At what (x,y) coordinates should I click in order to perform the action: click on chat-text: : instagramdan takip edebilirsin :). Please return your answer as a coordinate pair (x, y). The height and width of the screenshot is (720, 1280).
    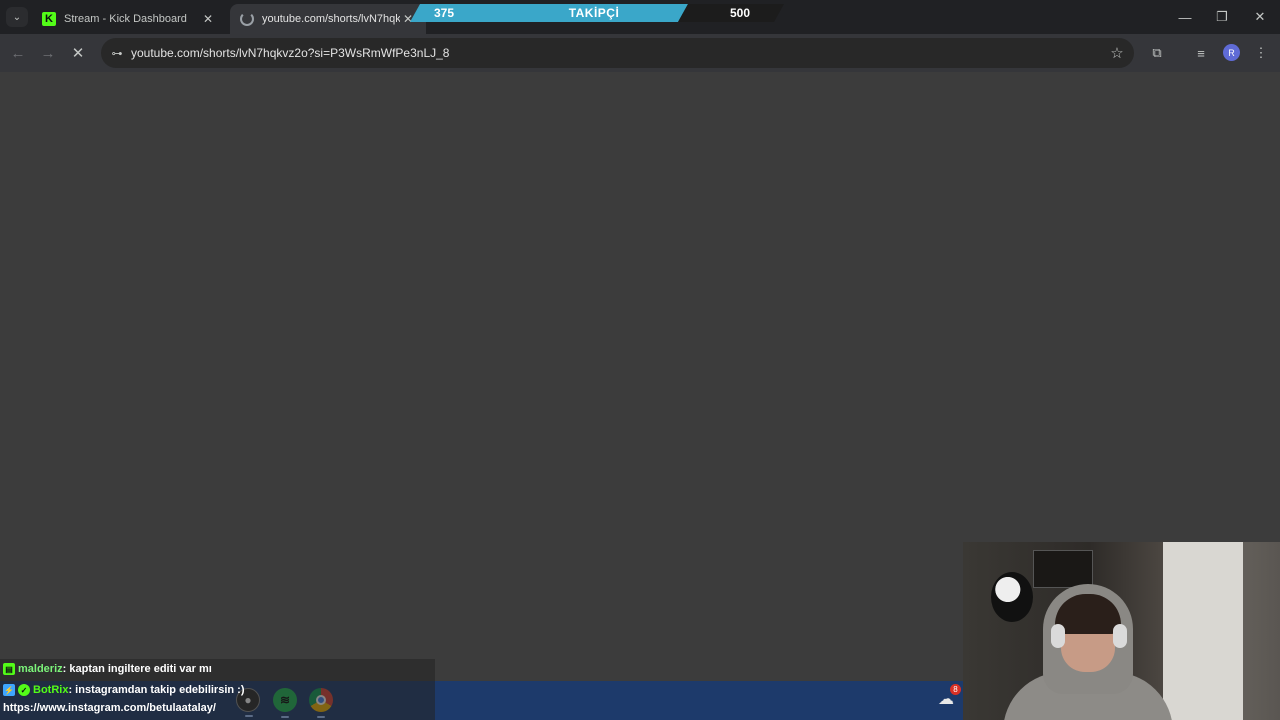
    Looking at the image, I should click on (156, 690).